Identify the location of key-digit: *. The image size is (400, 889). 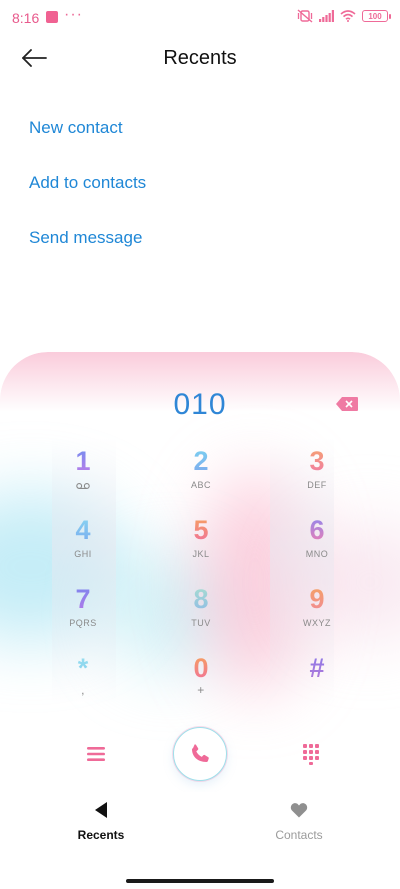
(83, 668).